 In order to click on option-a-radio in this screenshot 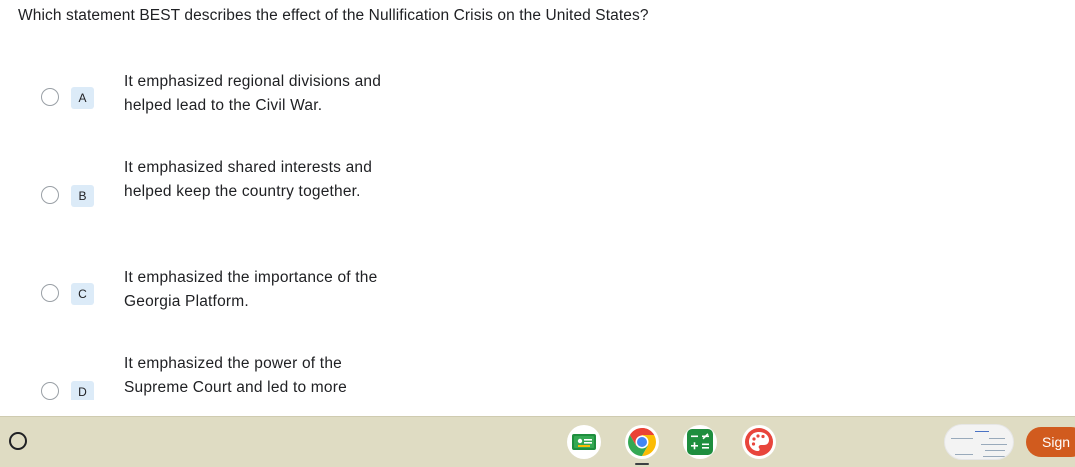, I will do `click(50, 97)`.